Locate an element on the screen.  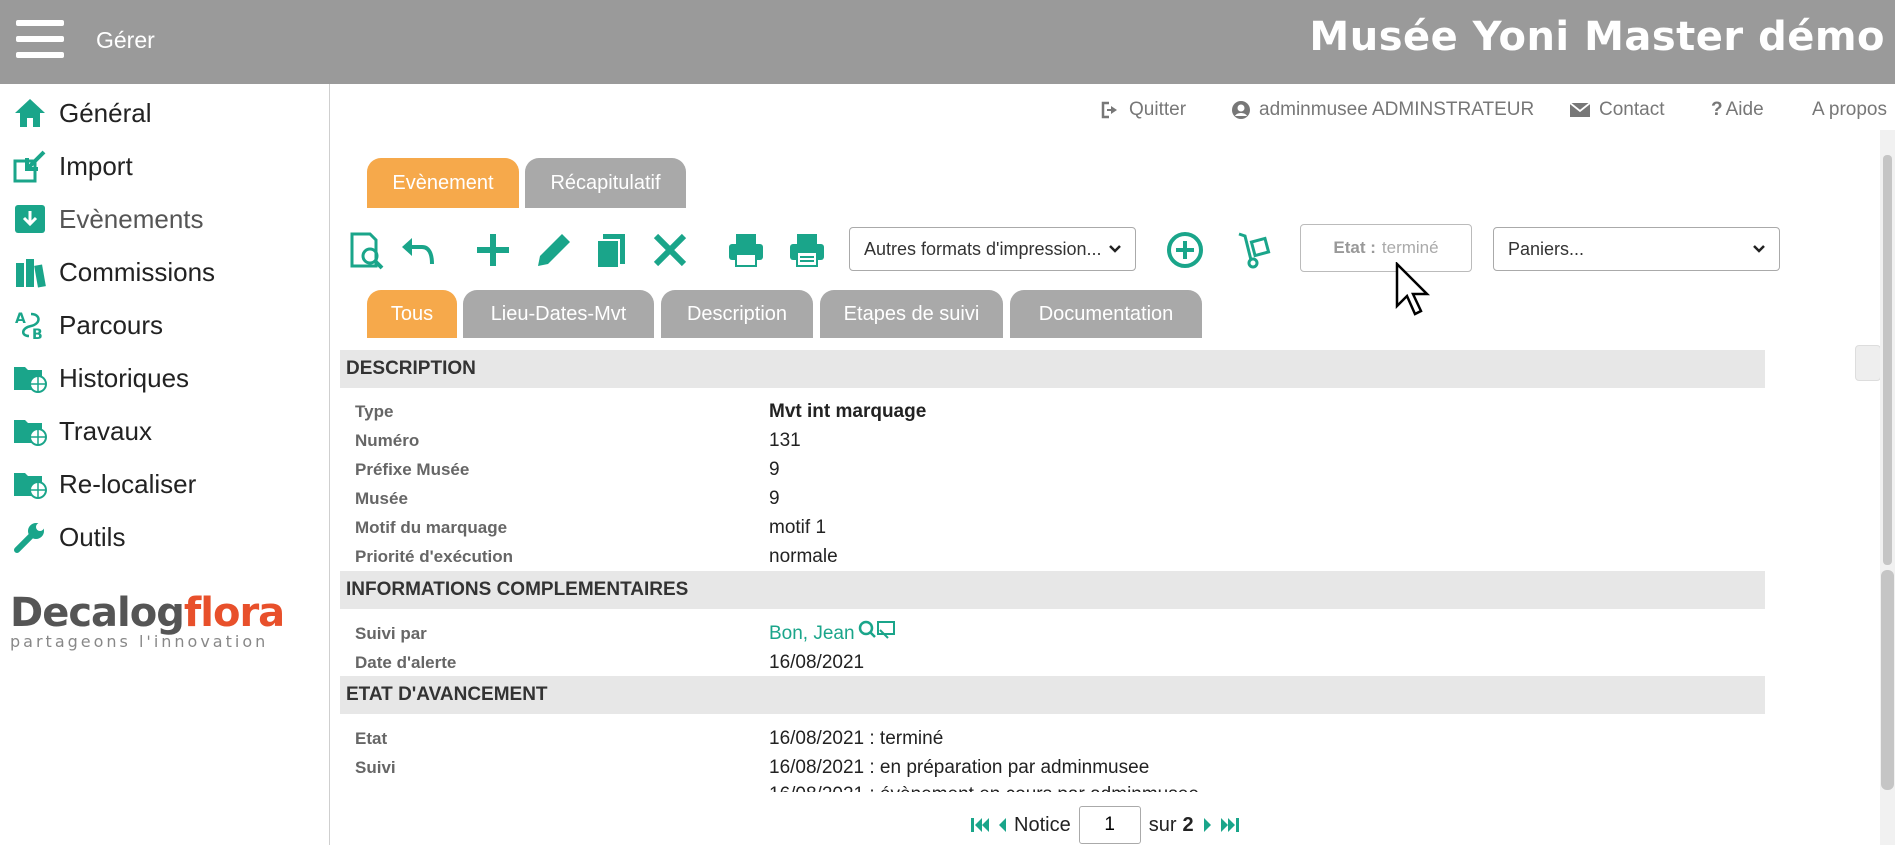
undo-icon is located at coordinates (418, 250).